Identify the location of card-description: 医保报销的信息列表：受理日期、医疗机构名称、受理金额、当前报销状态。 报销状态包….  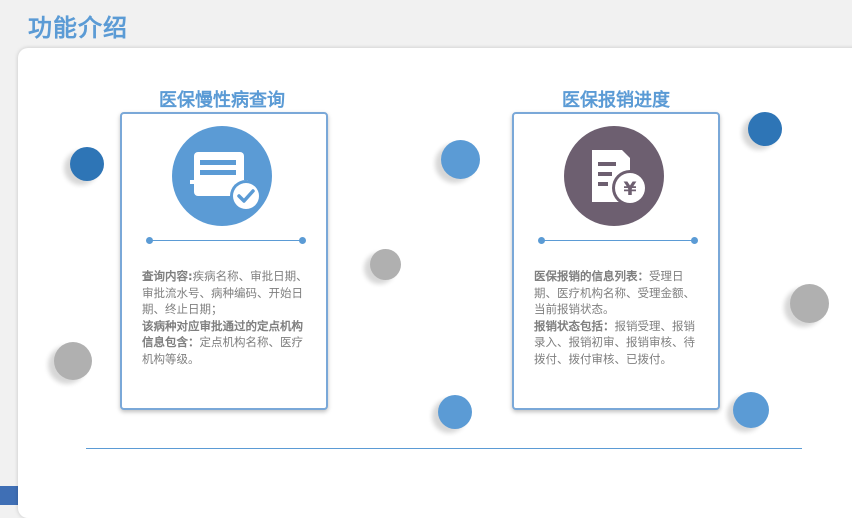
(620, 317).